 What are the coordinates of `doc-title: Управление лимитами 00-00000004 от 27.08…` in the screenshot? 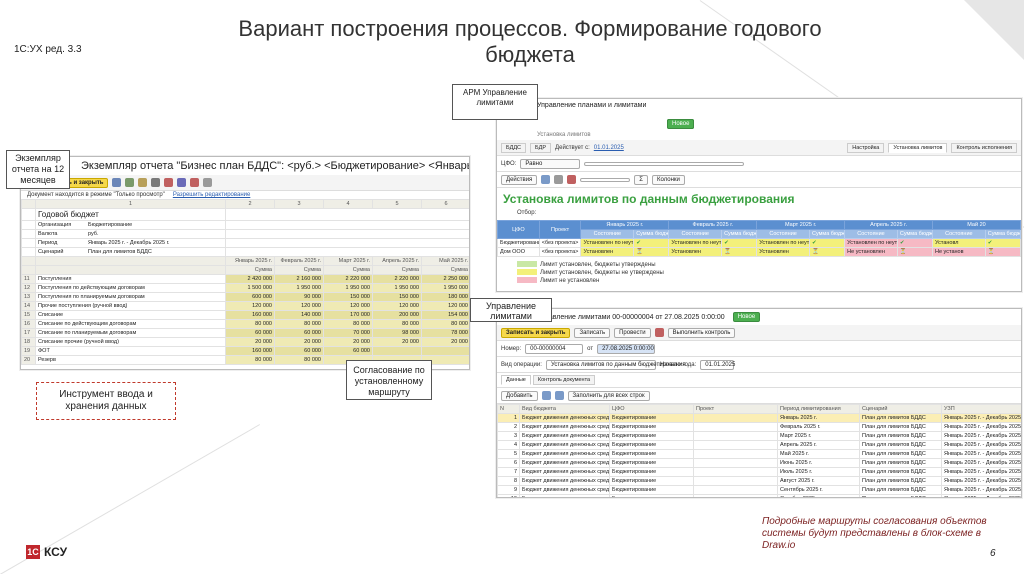 It's located at (631, 317).